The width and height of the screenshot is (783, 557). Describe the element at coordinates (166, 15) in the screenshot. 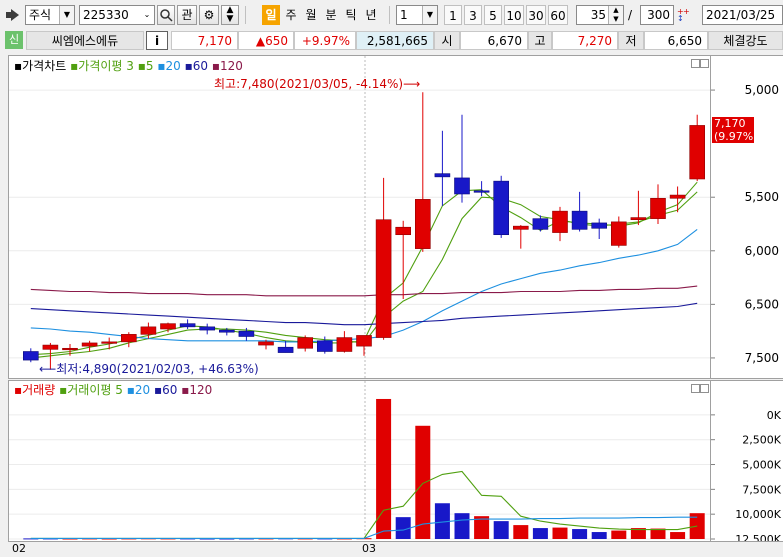

I see `search-button` at that location.